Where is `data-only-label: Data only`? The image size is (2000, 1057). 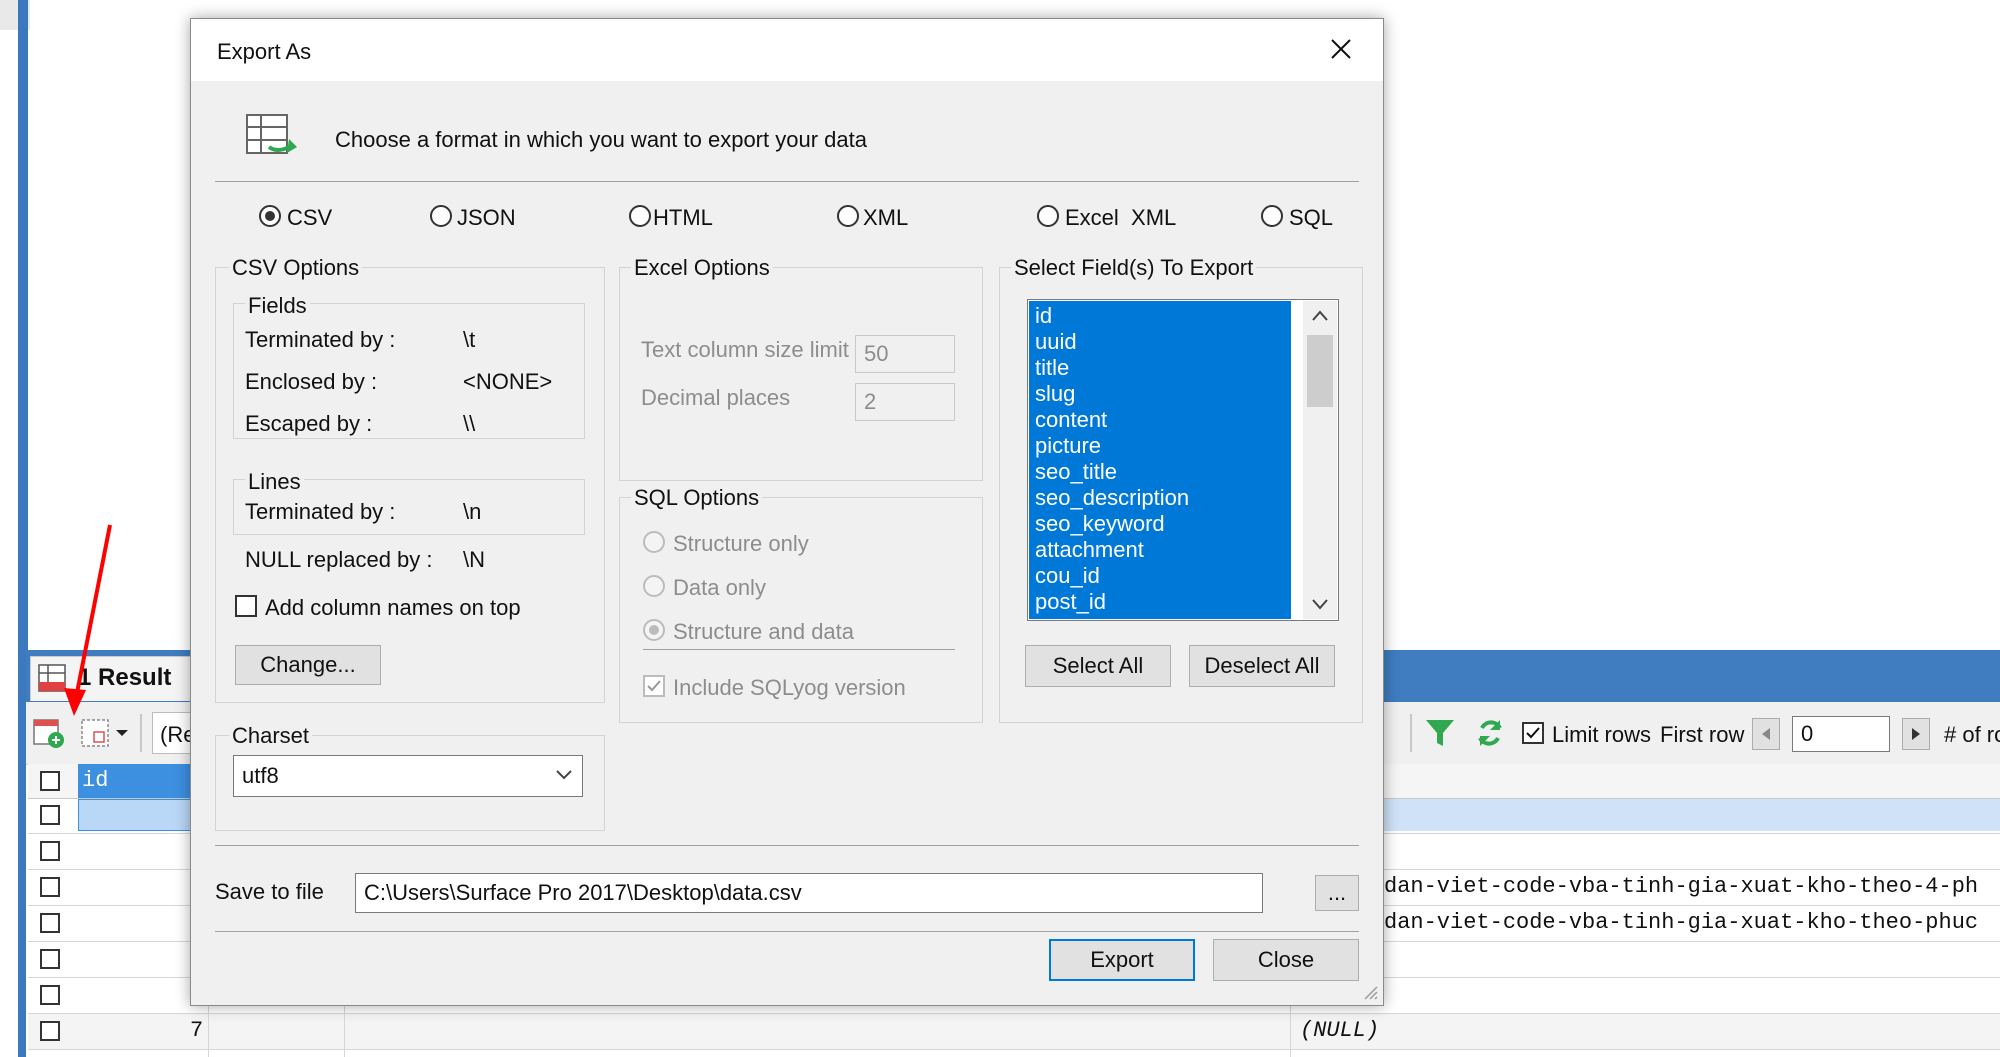
data-only-label: Data only is located at coordinates (719, 587).